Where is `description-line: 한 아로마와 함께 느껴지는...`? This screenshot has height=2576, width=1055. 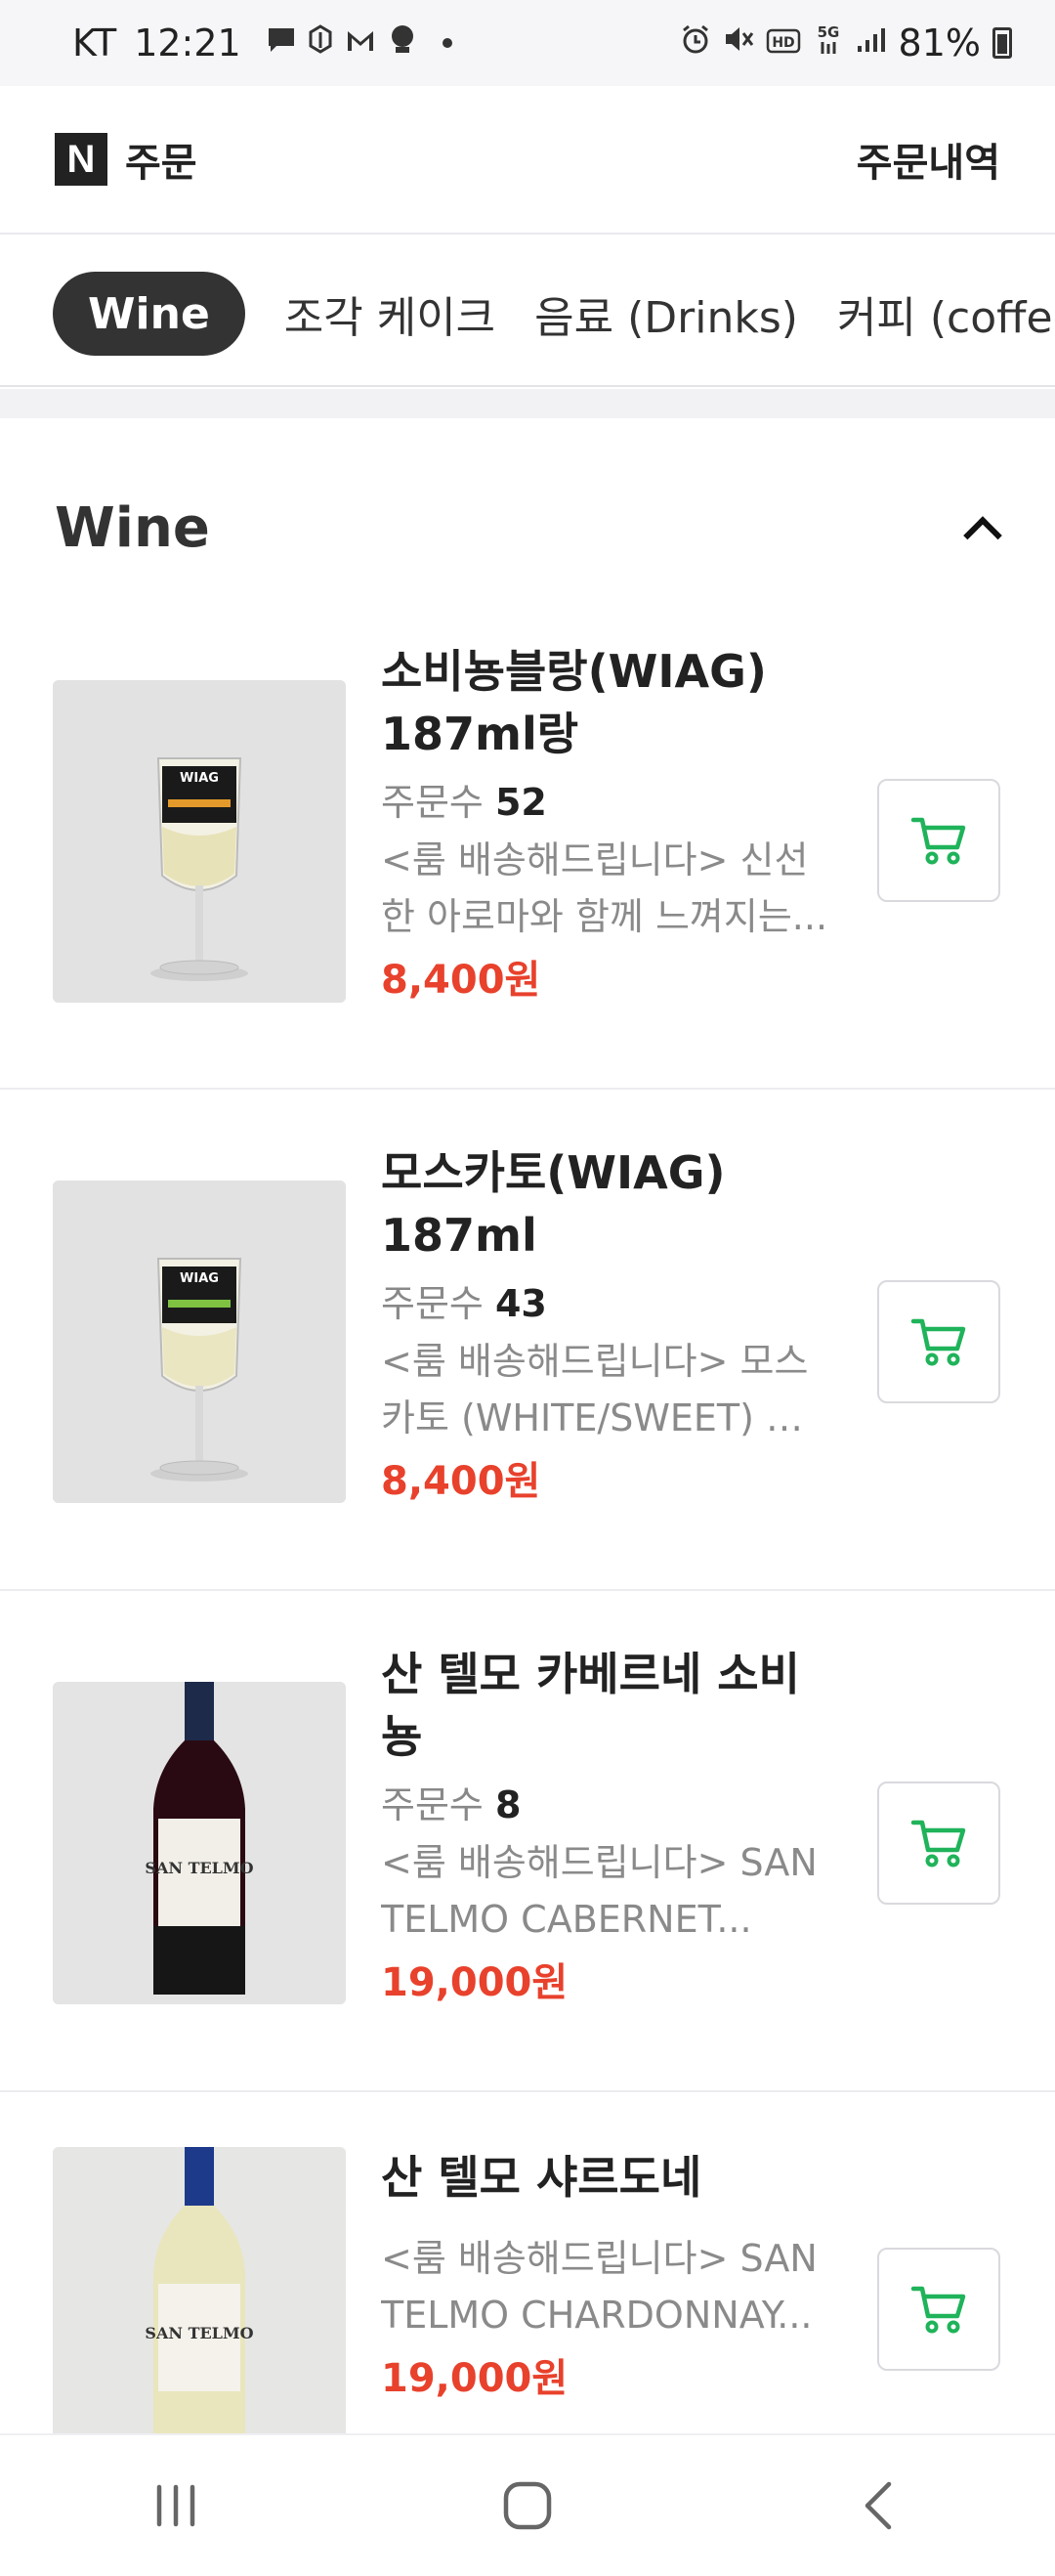 description-line: 한 아로마와 함께 느껴지는... is located at coordinates (604, 917).